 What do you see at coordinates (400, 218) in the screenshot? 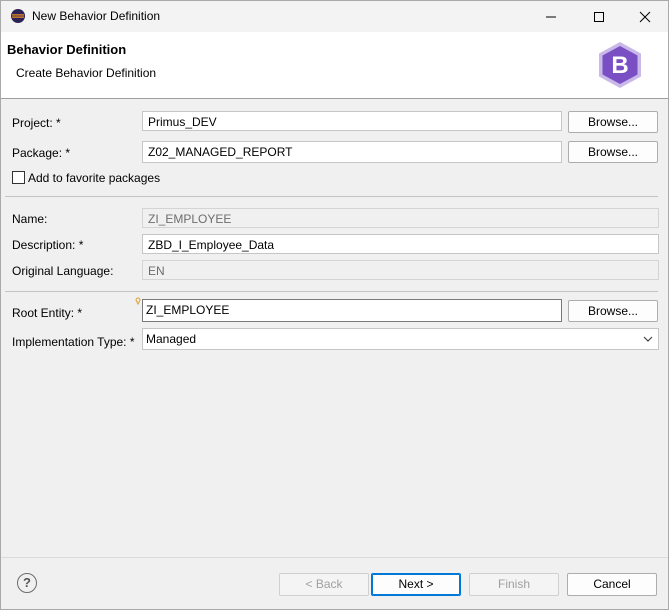
I see `name-field: ZI_EMPLOYEE` at bounding box center [400, 218].